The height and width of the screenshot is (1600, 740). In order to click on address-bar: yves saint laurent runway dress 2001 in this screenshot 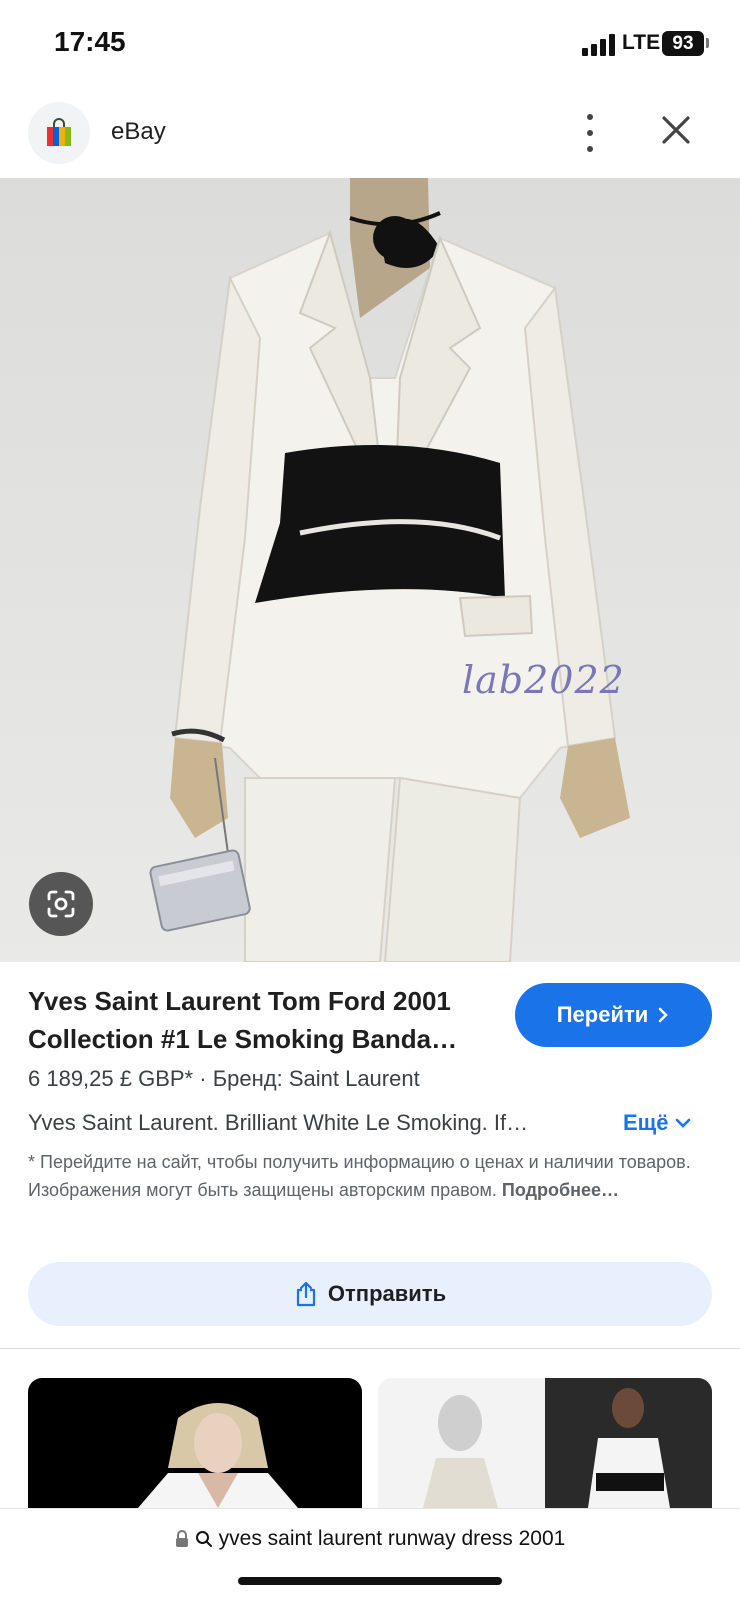, I will do `click(370, 1539)`.